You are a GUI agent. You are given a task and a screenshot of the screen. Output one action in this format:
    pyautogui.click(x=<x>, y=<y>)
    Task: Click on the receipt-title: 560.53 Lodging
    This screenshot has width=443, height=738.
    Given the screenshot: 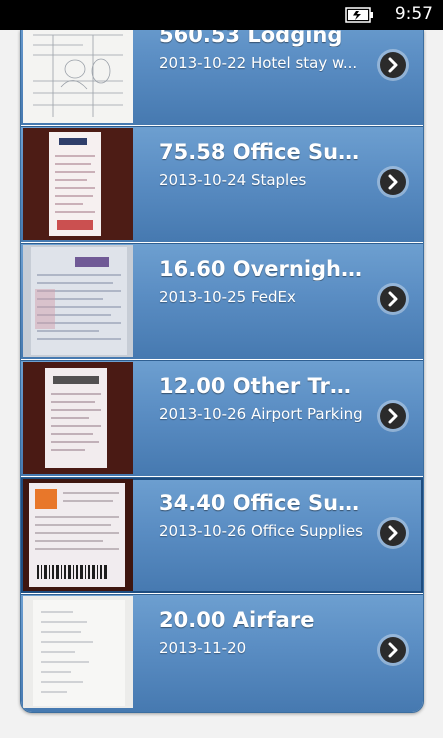 What is the action you would take?
    pyautogui.click(x=251, y=38)
    